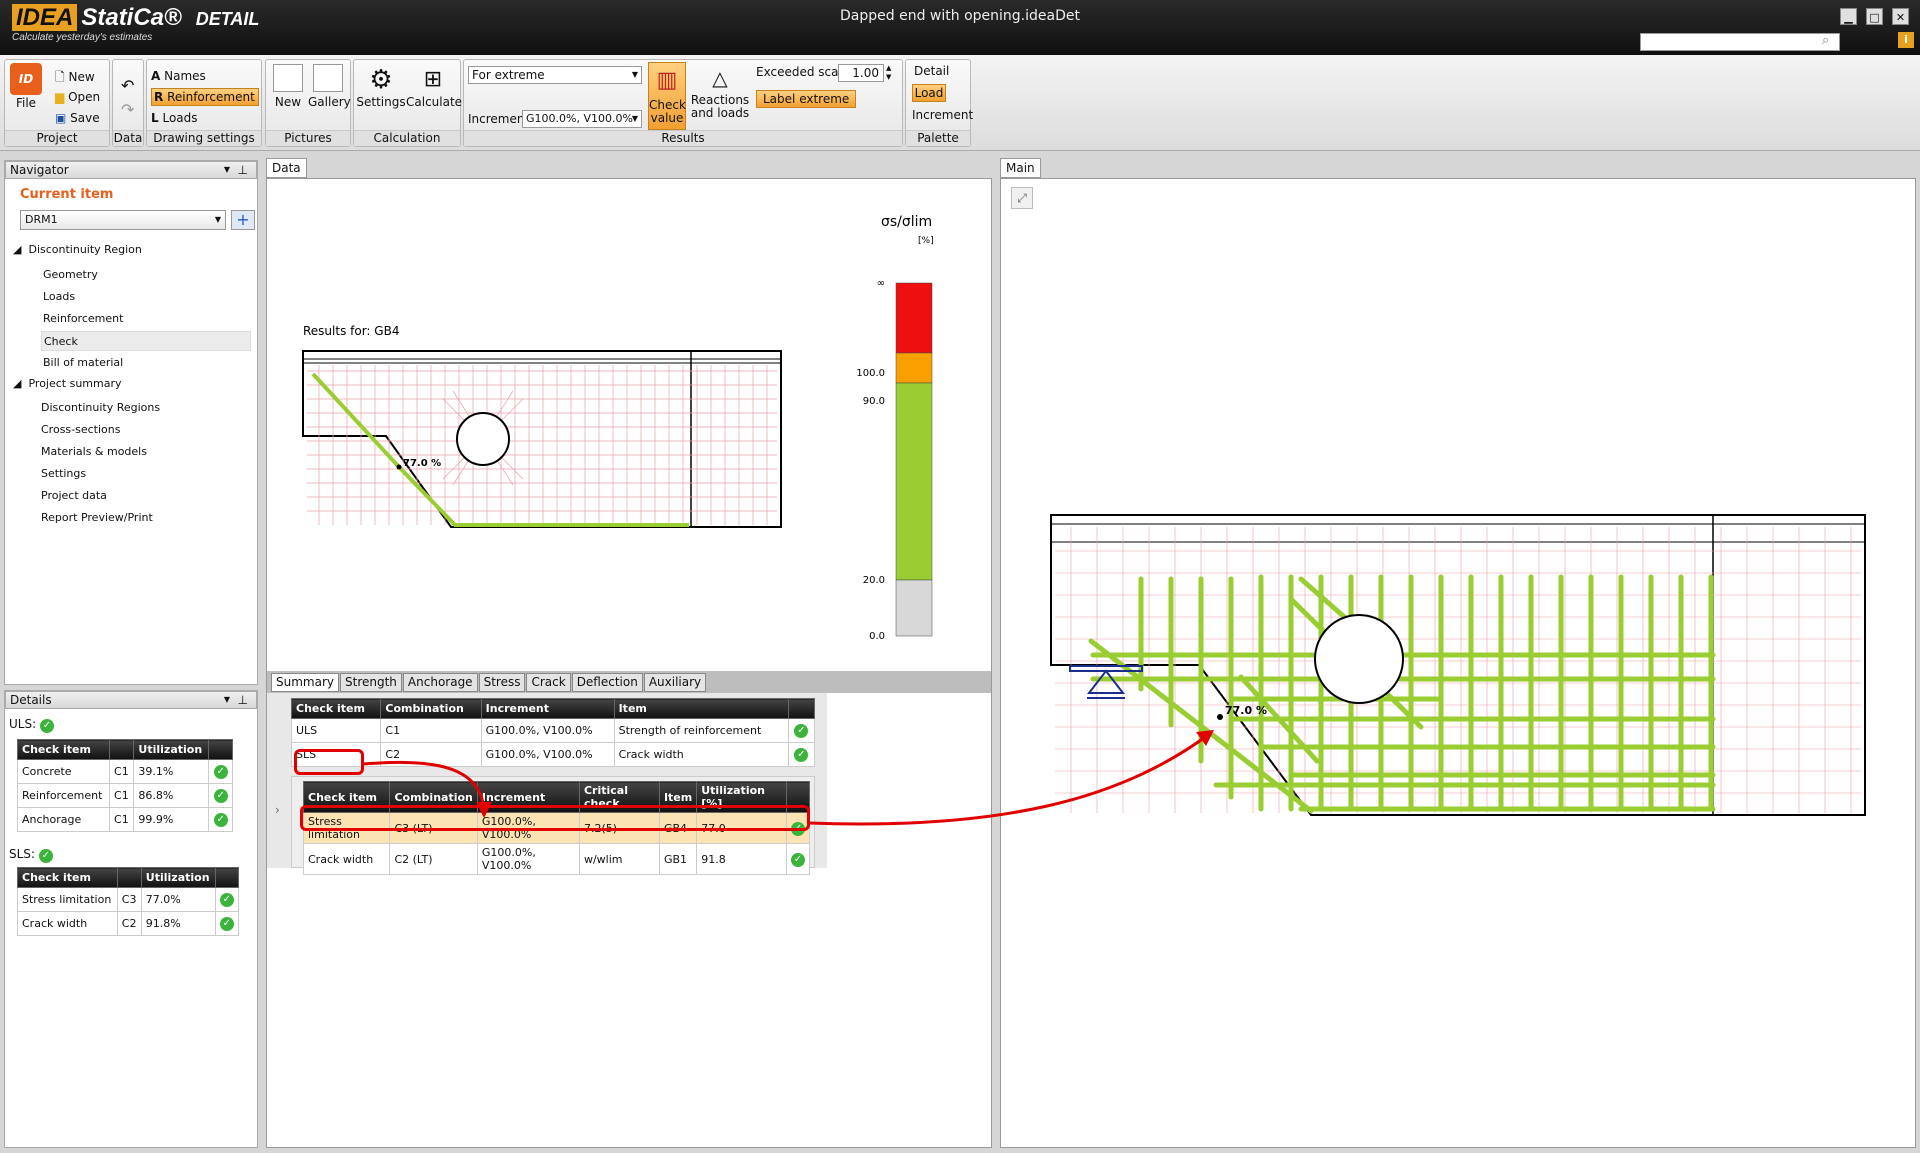  Describe the element at coordinates (555, 75) in the screenshot. I see `extreme-select: For extreme ▼` at that location.